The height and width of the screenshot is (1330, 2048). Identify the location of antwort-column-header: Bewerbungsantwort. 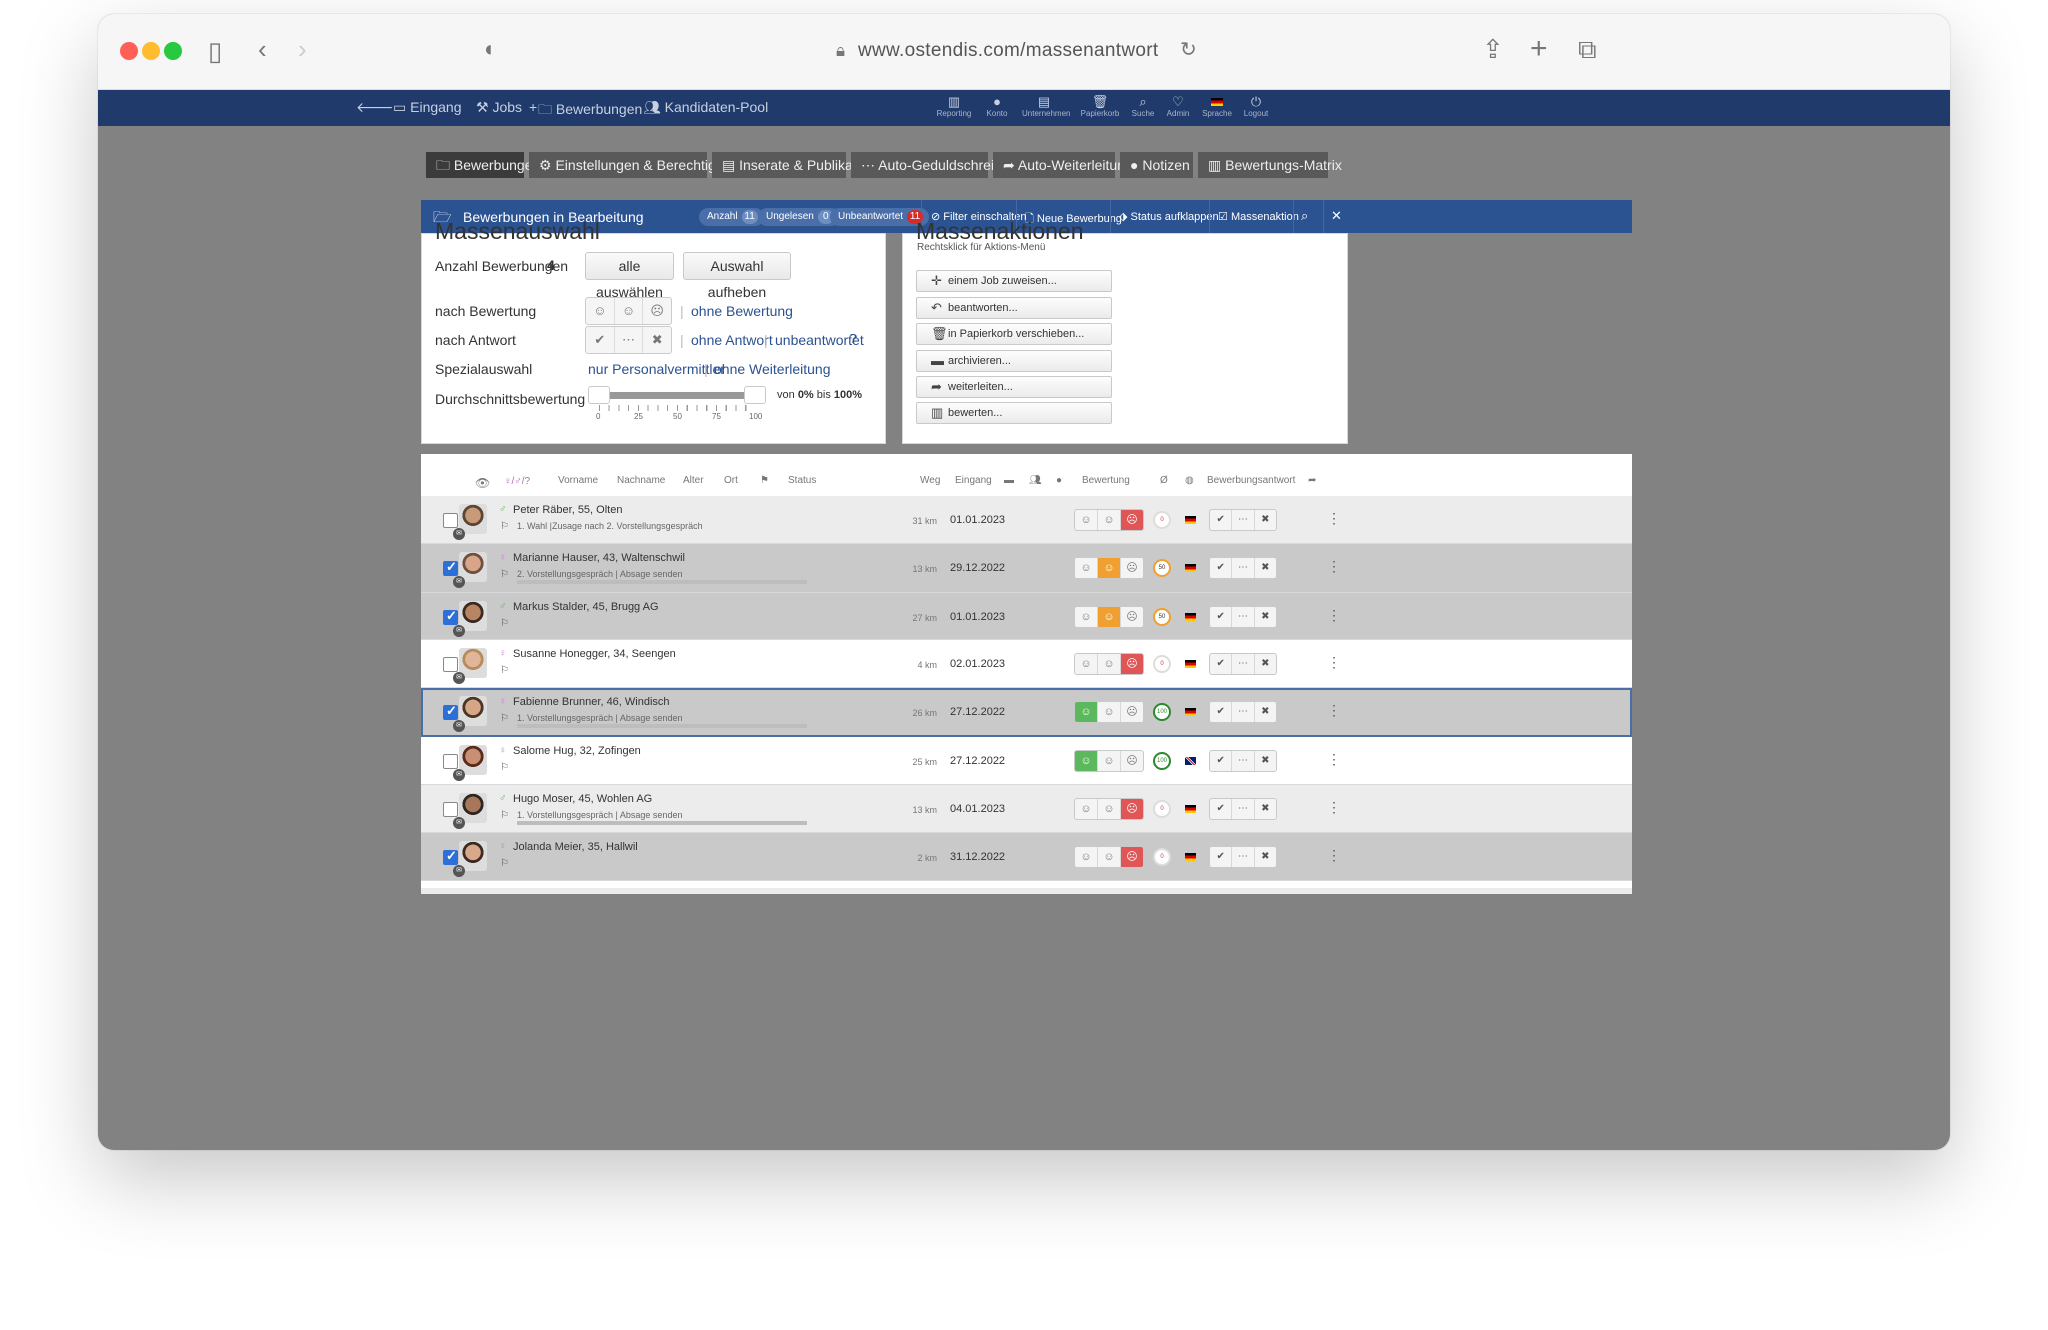
(1251, 480).